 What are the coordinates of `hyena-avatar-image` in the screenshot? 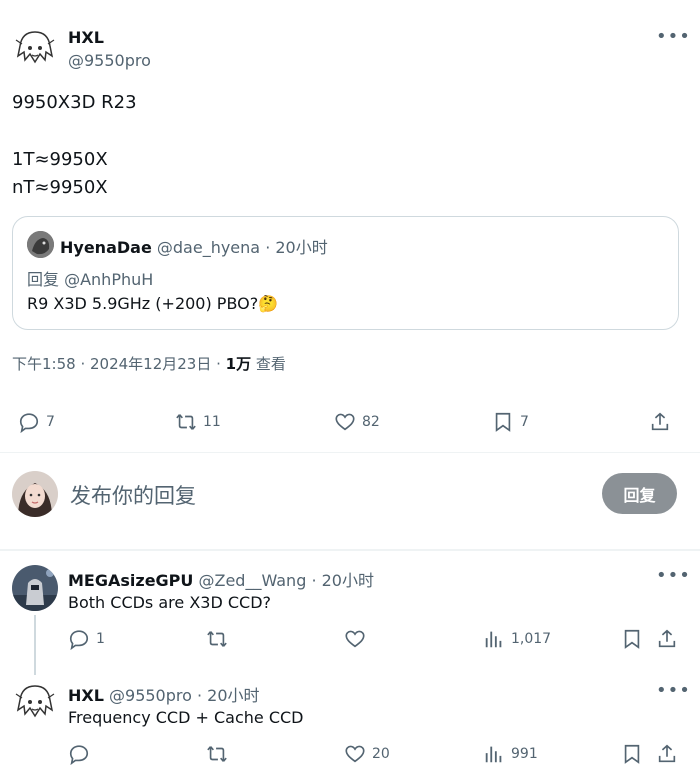 It's located at (40, 244).